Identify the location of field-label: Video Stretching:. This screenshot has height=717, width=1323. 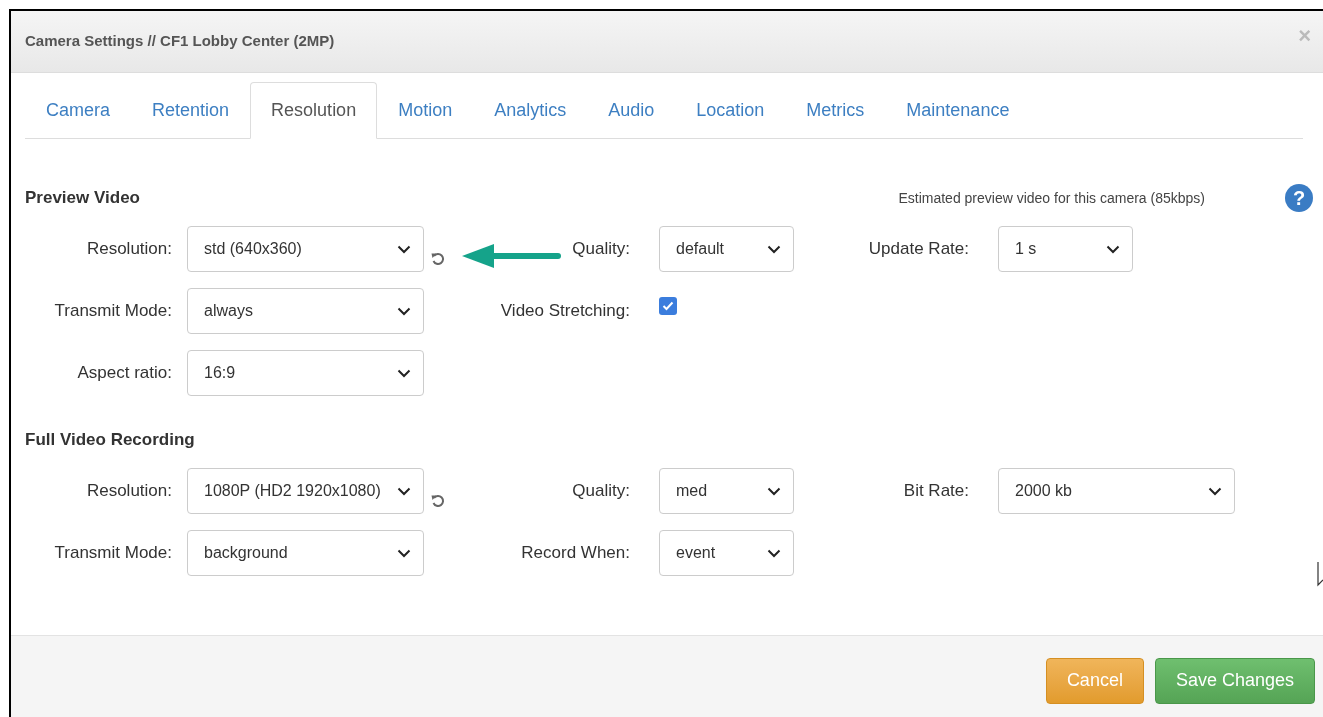
(565, 311).